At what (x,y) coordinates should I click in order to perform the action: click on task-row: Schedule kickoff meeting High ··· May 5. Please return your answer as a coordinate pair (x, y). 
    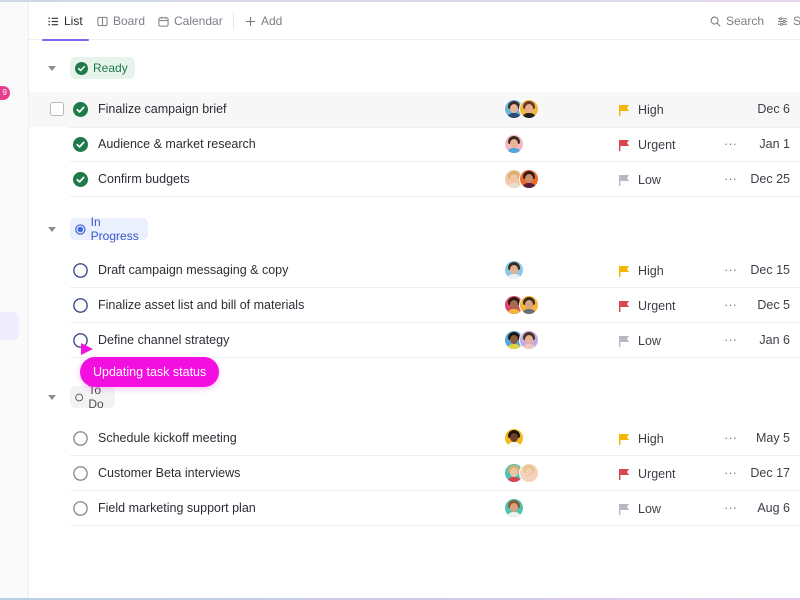
    Looking at the image, I should click on (414, 438).